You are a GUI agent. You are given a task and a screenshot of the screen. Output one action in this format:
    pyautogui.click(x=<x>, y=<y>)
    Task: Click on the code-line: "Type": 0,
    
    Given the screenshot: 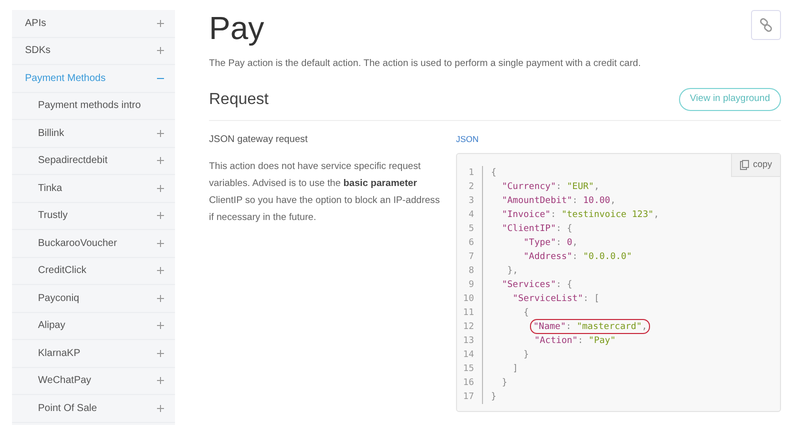 What is the action you would take?
    pyautogui.click(x=550, y=243)
    